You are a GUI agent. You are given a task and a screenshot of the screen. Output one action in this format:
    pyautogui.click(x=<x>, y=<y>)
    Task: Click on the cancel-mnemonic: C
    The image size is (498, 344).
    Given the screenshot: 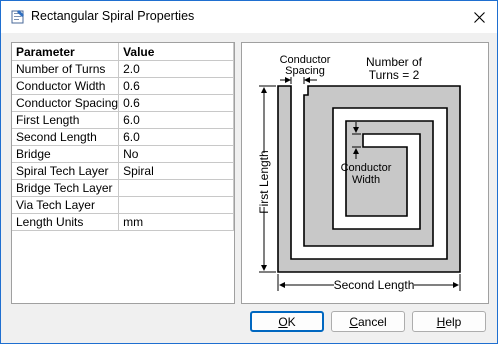 What is the action you would take?
    pyautogui.click(x=353, y=321)
    